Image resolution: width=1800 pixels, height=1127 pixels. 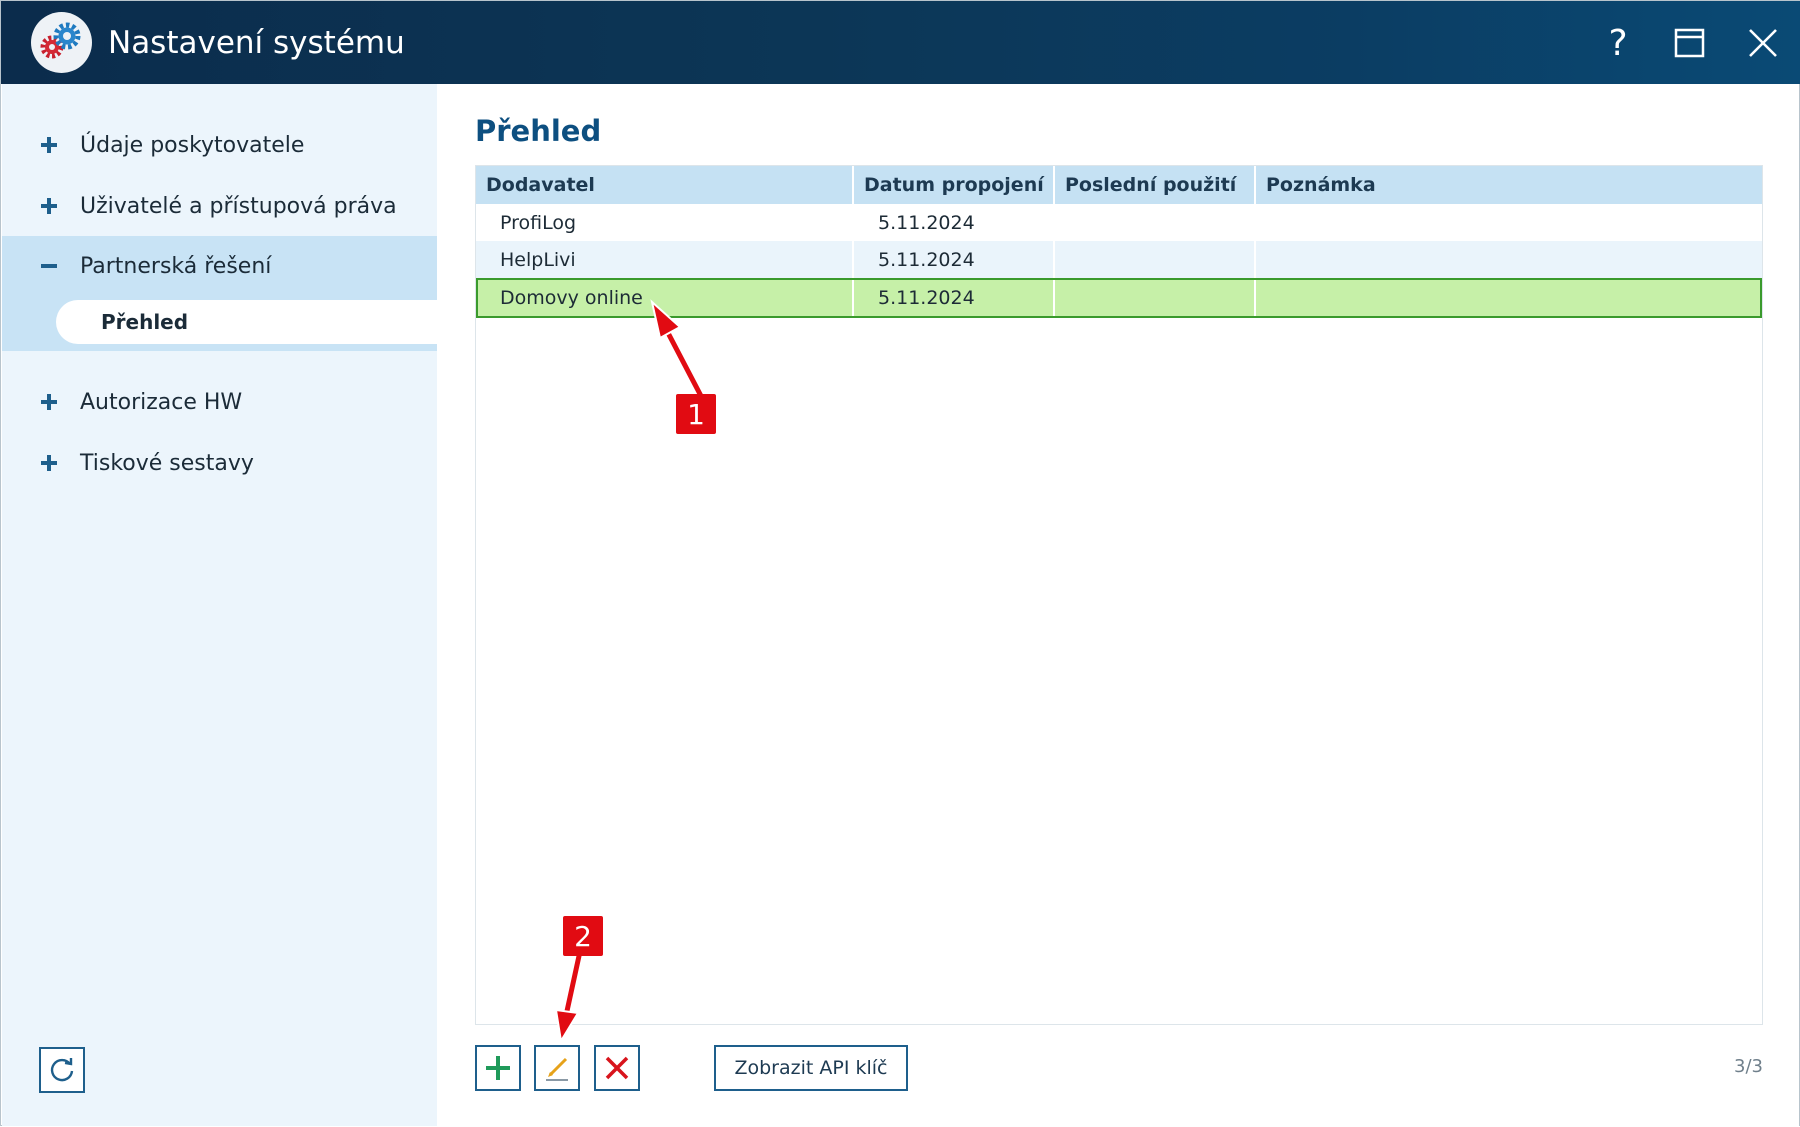 I want to click on sidebar-item-label: Autorizace HW, so click(x=161, y=402).